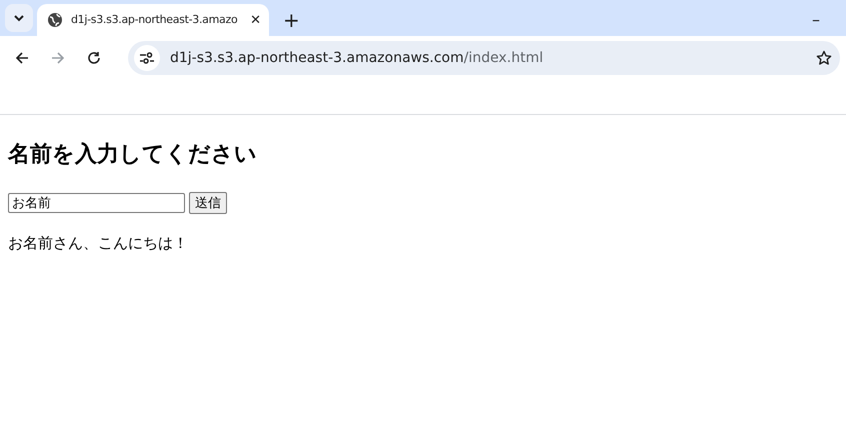  What do you see at coordinates (816, 20) in the screenshot?
I see `minimize-button: –` at bounding box center [816, 20].